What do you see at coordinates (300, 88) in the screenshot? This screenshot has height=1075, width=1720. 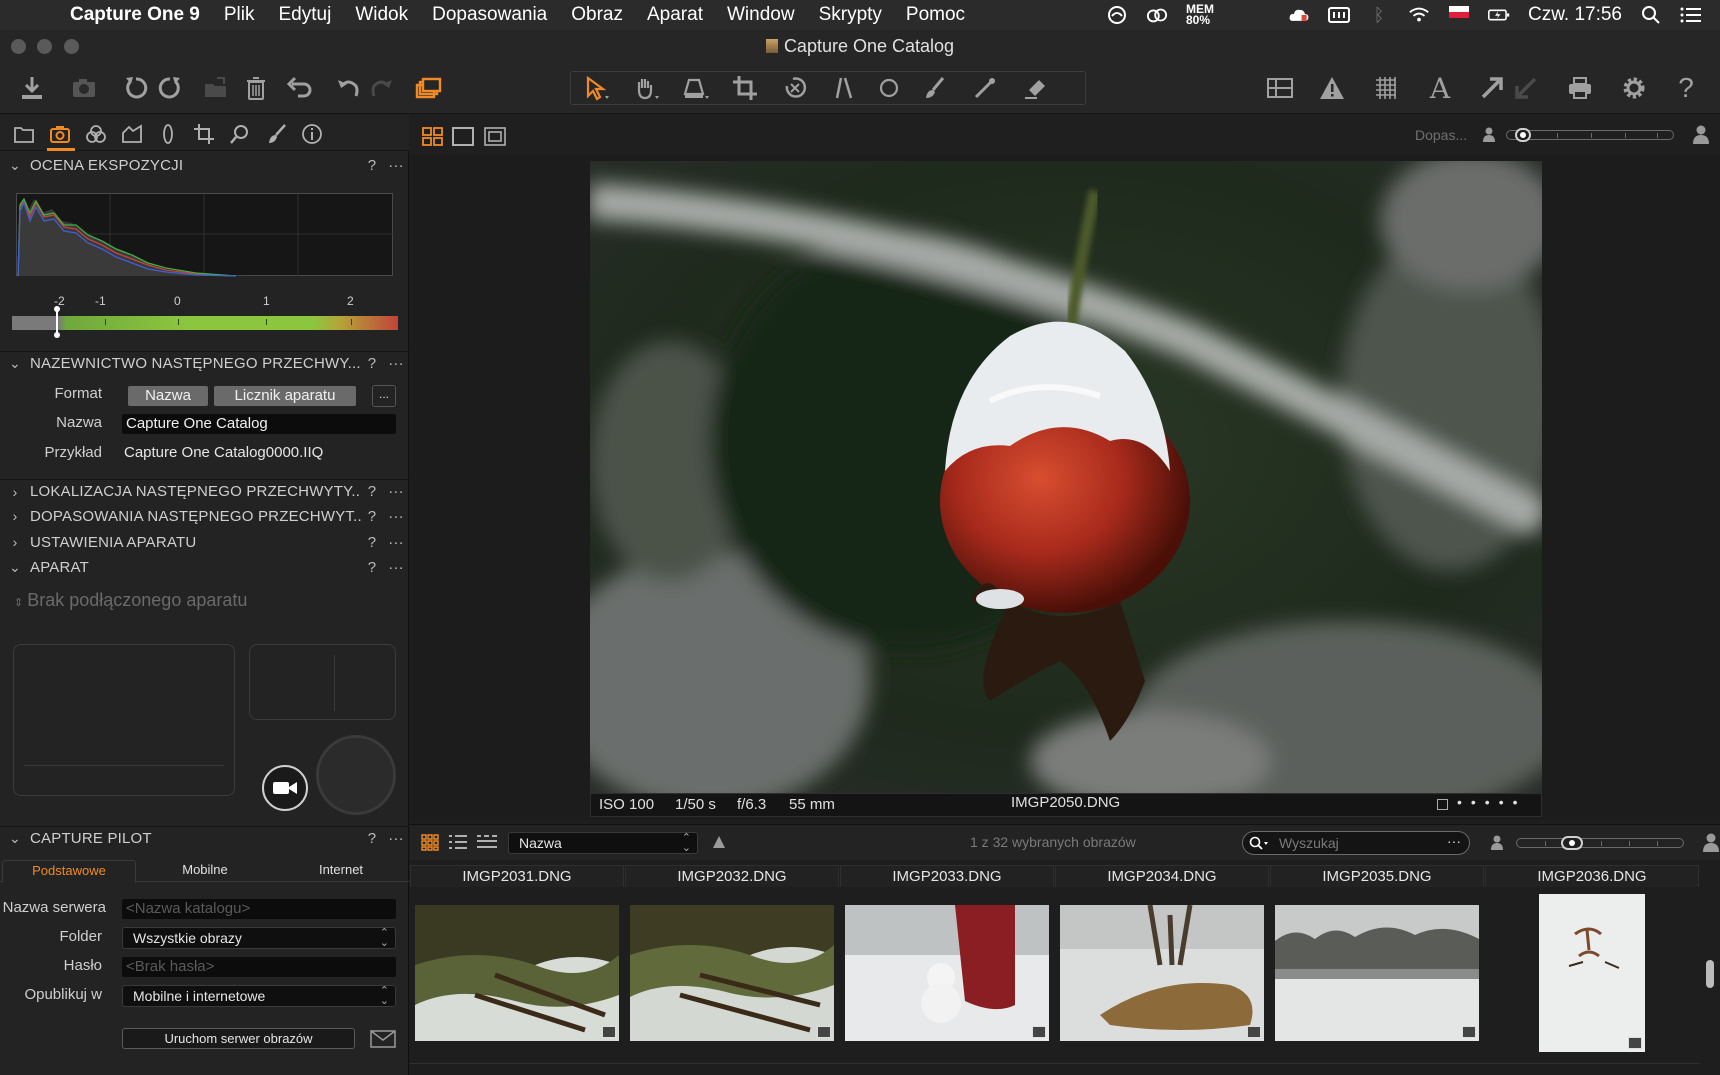 I see `undo-all-icon` at bounding box center [300, 88].